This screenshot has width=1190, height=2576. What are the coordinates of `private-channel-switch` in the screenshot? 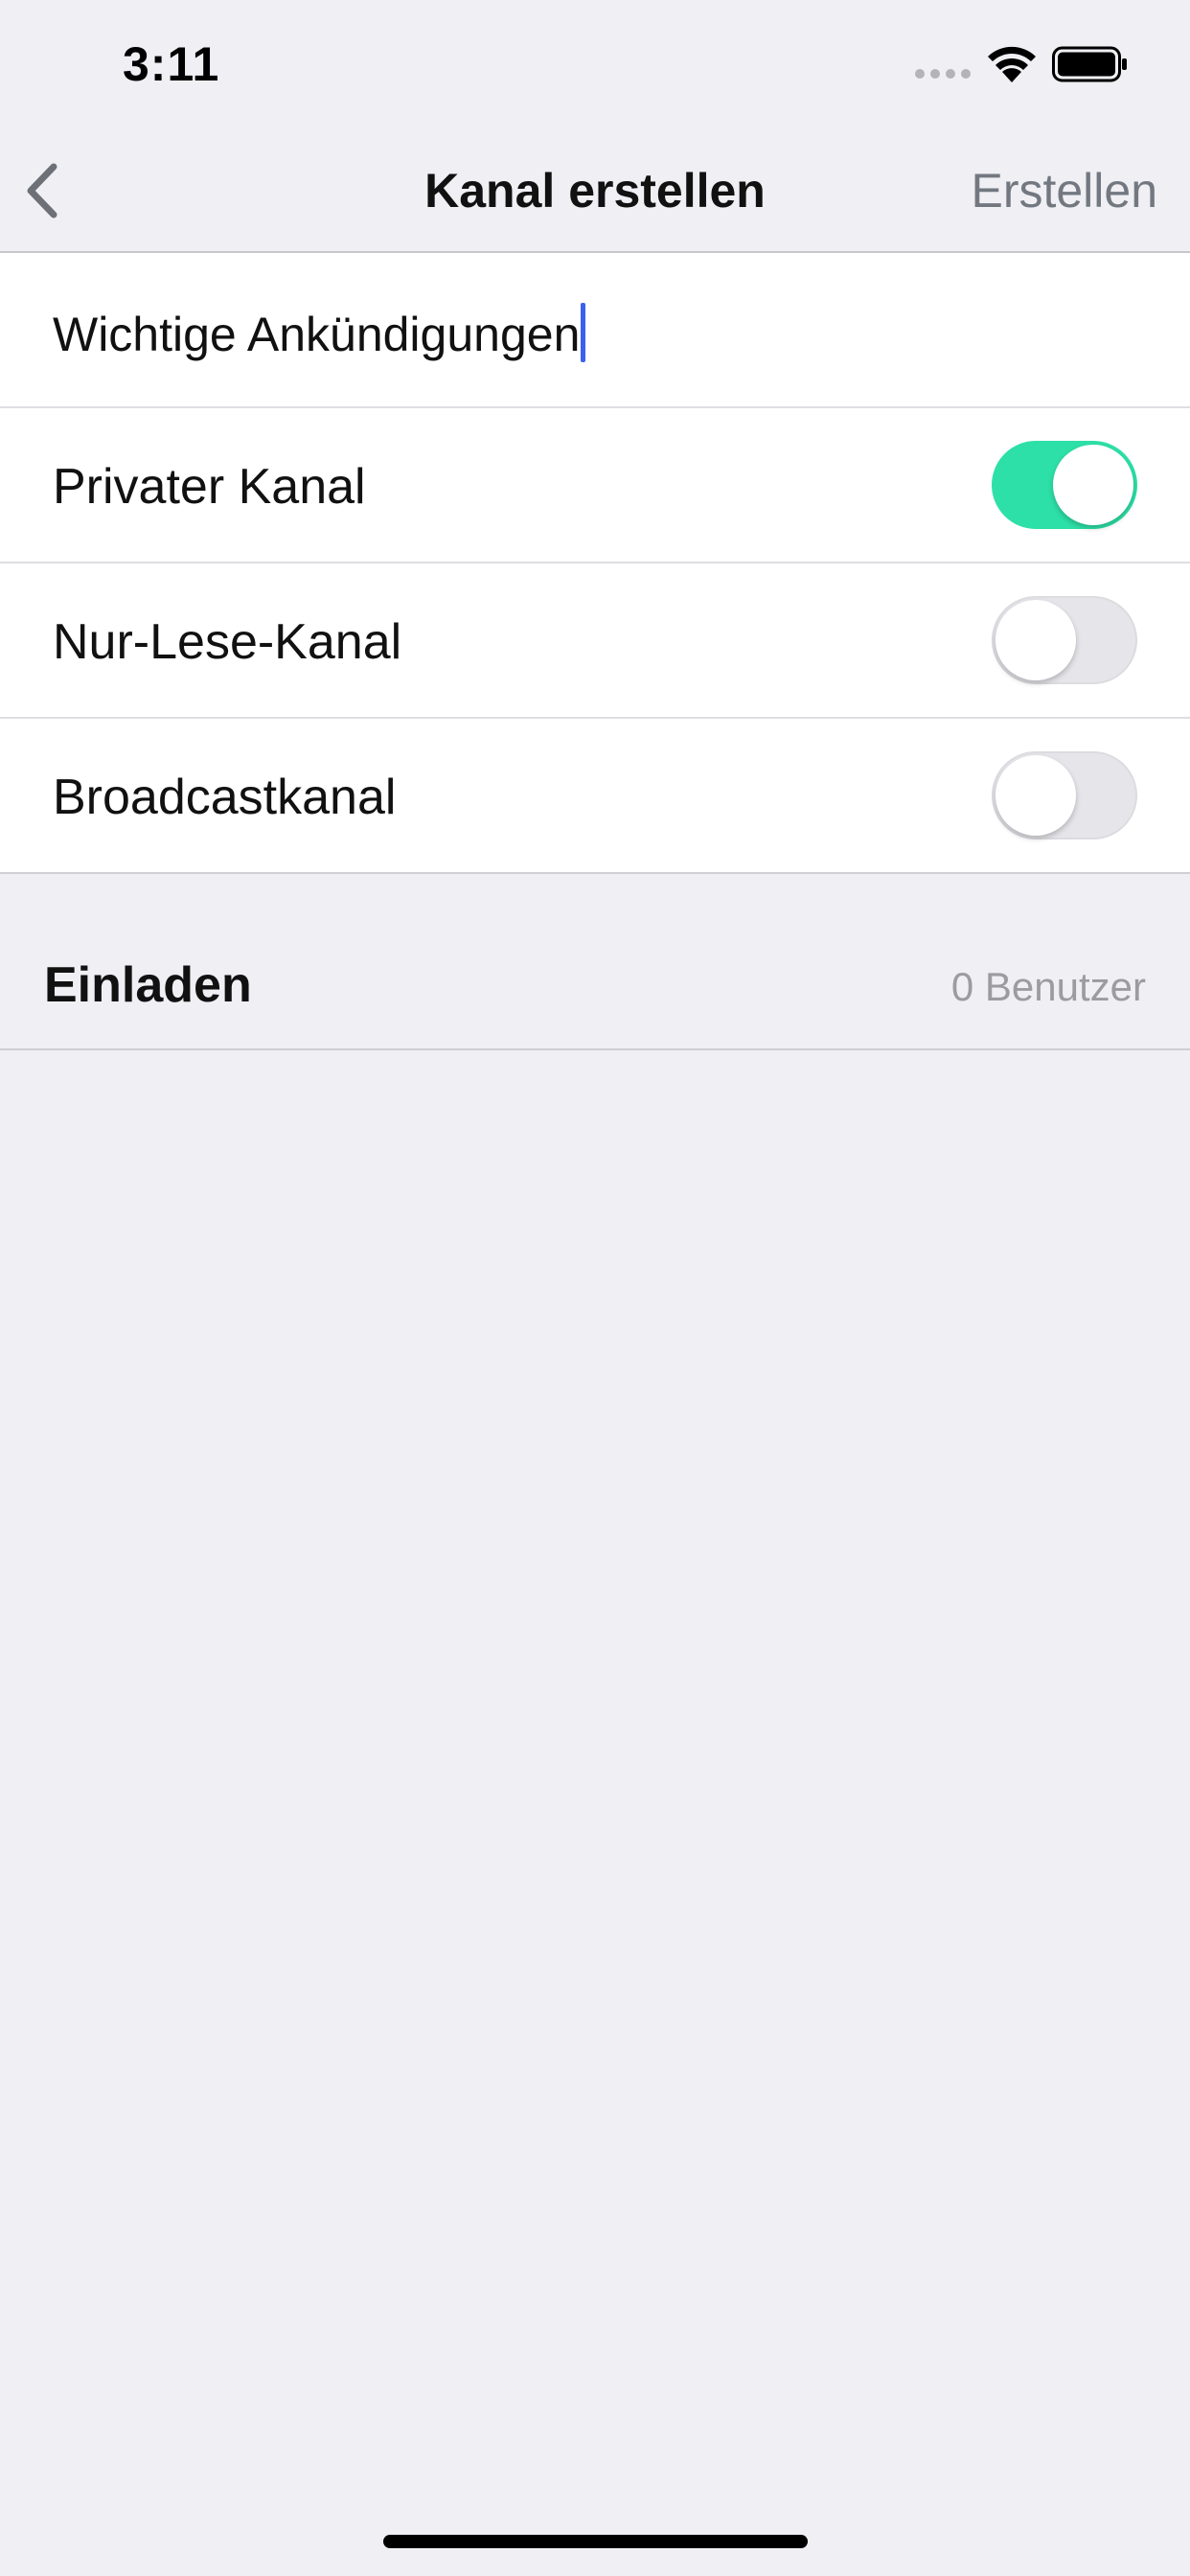 It's located at (1065, 485).